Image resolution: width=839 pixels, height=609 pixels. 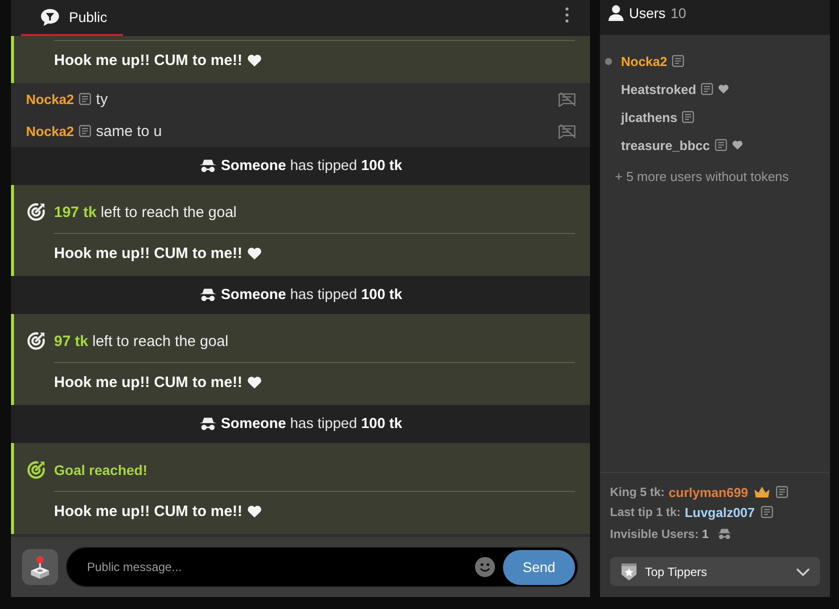 I want to click on username: Heatstroked, so click(x=658, y=89).